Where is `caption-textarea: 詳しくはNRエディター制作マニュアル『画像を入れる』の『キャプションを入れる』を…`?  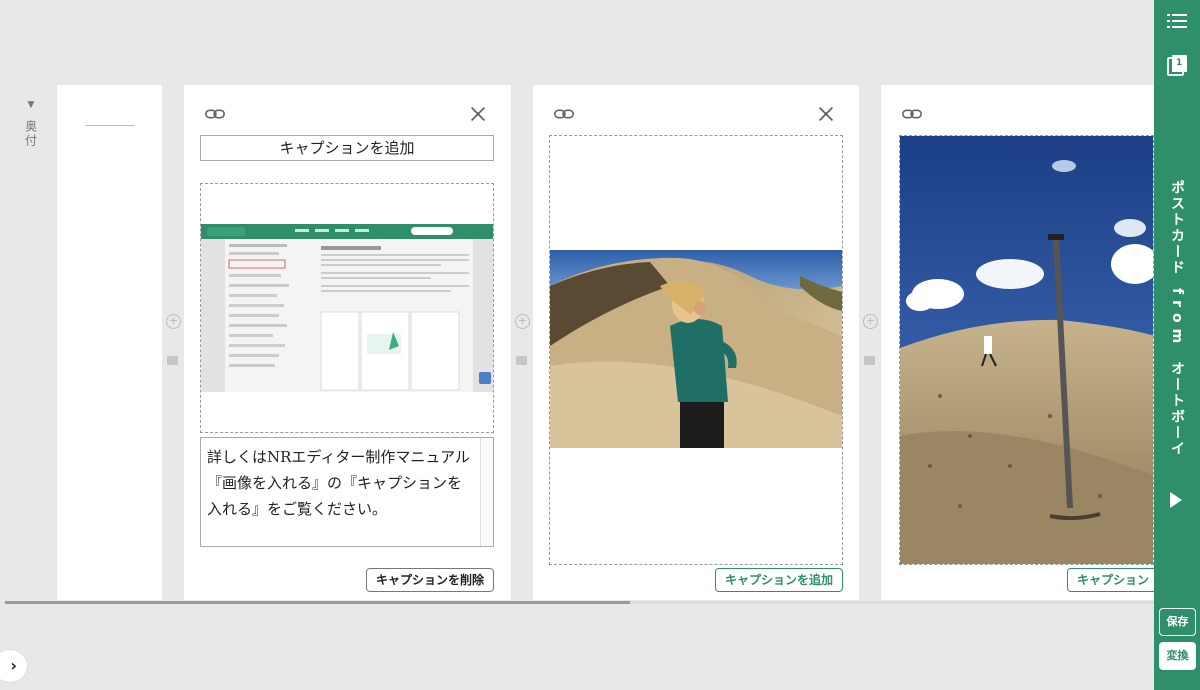 caption-textarea: 詳しくはNRエディター制作マニュアル『画像を入れる』の『キャプションを入れる』を… is located at coordinates (347, 492).